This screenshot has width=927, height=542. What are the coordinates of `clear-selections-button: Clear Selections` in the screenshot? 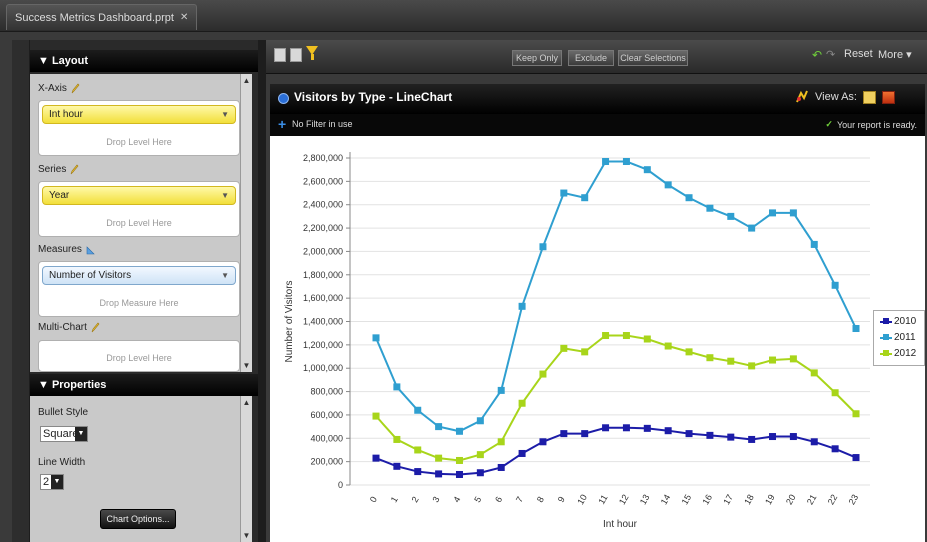 It's located at (653, 58).